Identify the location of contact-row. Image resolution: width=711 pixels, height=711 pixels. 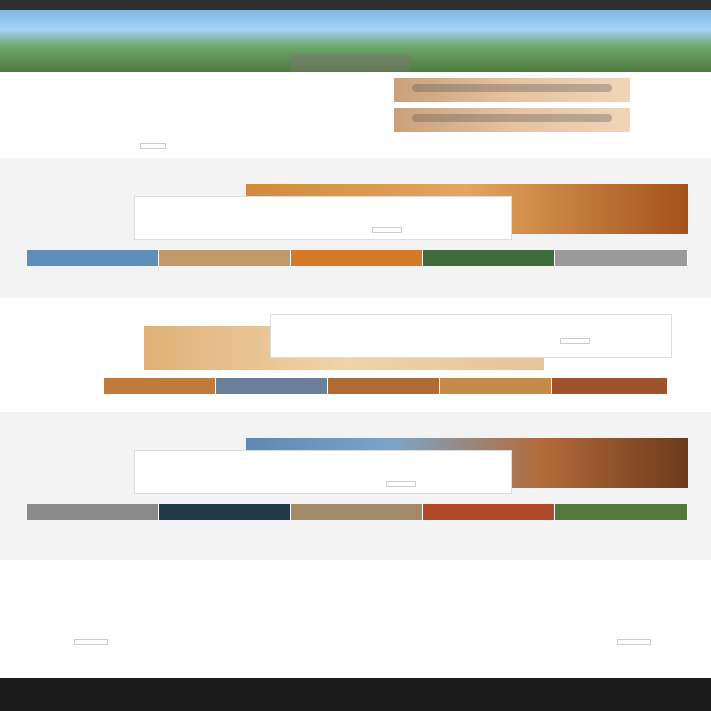
(355, 642).